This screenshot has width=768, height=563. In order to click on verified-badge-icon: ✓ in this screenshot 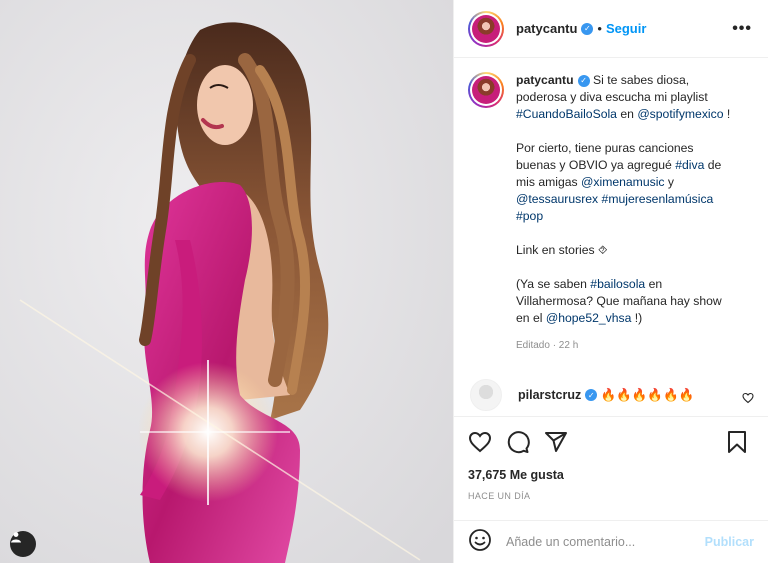, I will do `click(587, 28)`.